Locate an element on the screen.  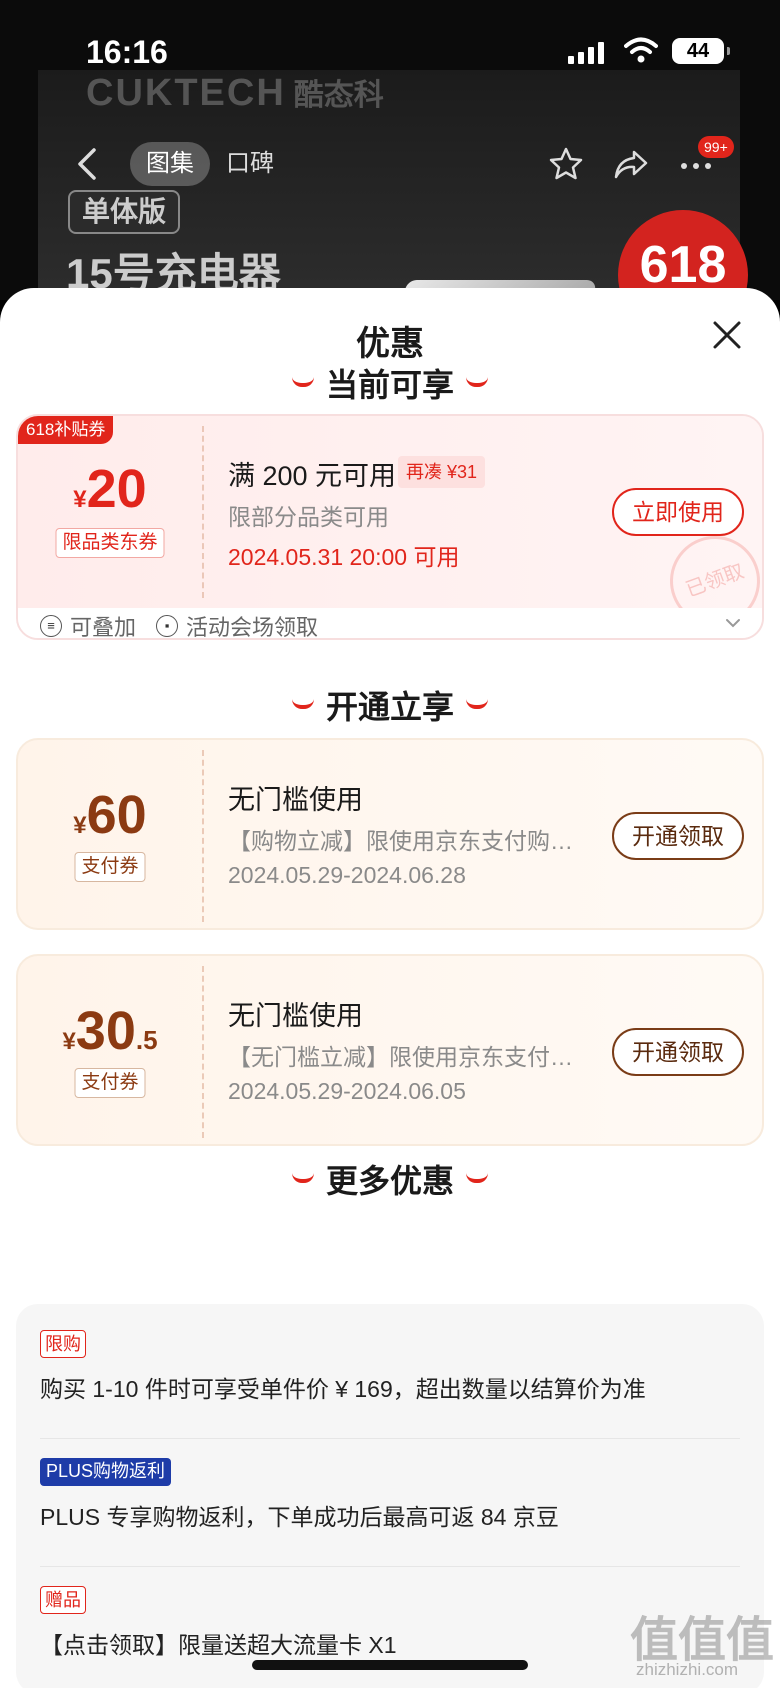
tab-gallery: 图集 is located at coordinates (170, 164).